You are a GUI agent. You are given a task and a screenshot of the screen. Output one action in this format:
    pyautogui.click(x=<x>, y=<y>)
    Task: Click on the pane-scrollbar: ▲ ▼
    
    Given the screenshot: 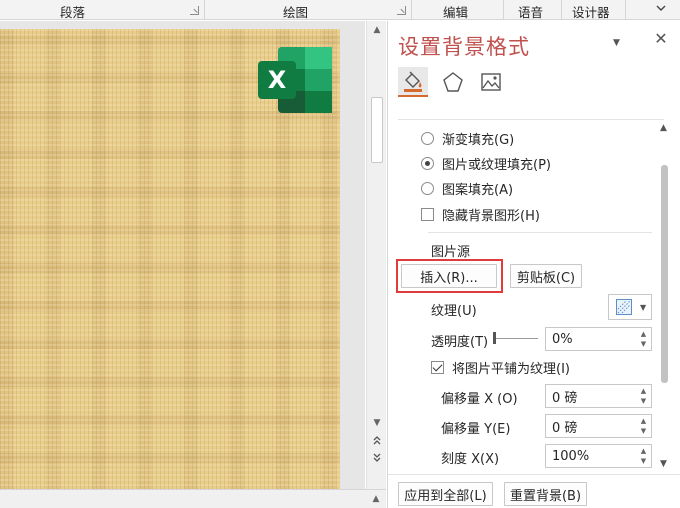 What is the action you would take?
    pyautogui.click(x=666, y=295)
    